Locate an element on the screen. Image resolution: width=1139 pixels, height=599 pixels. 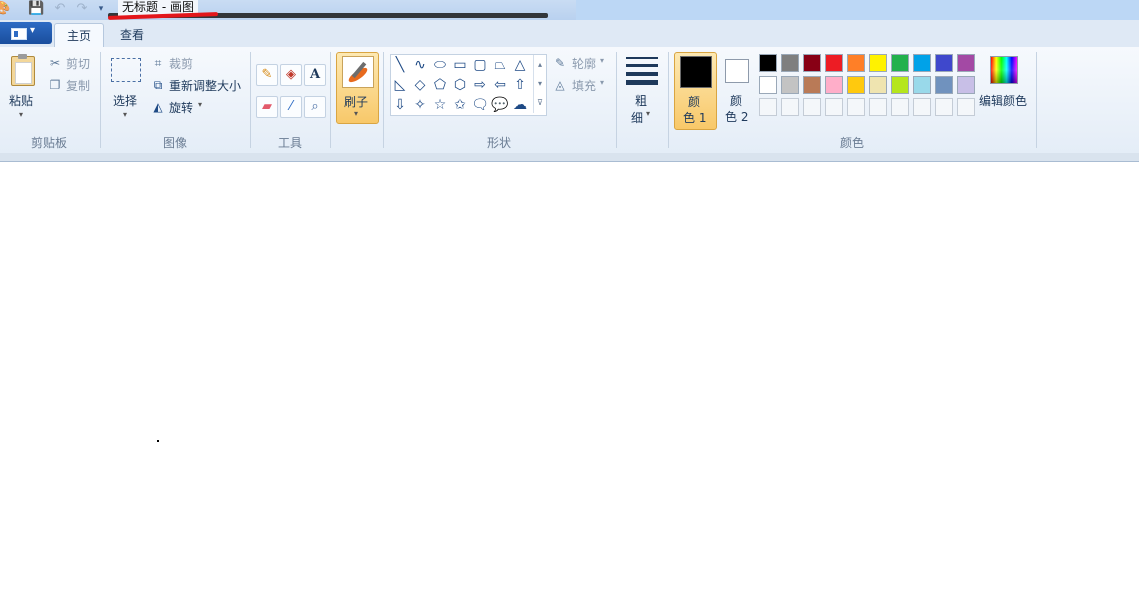
shape-item: ✧ is located at coordinates (420, 105).